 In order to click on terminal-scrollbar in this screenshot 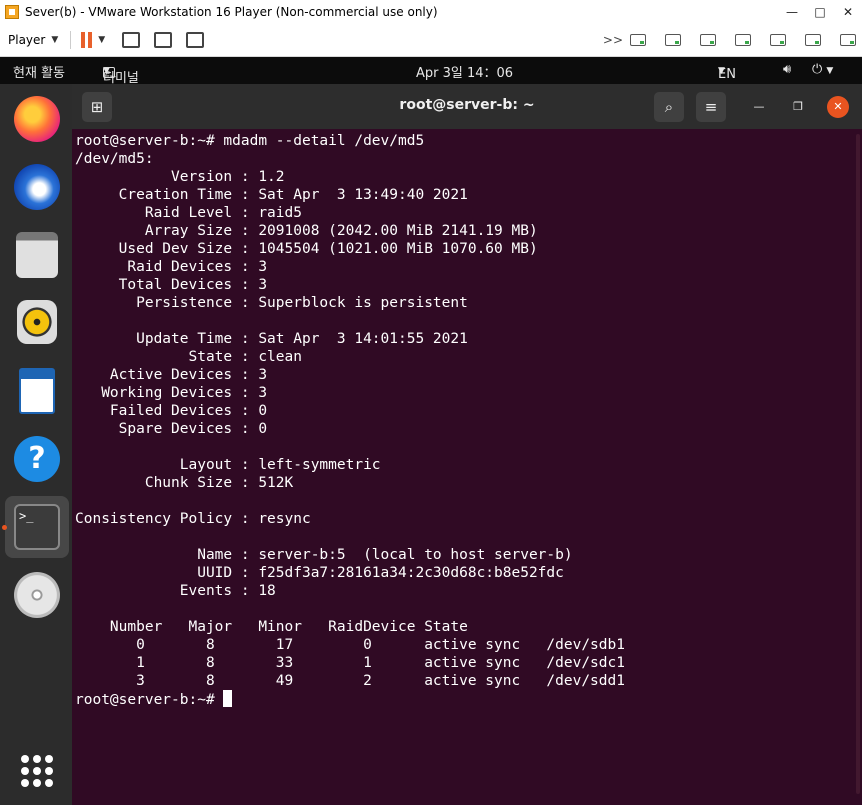, I will do `click(858, 464)`.